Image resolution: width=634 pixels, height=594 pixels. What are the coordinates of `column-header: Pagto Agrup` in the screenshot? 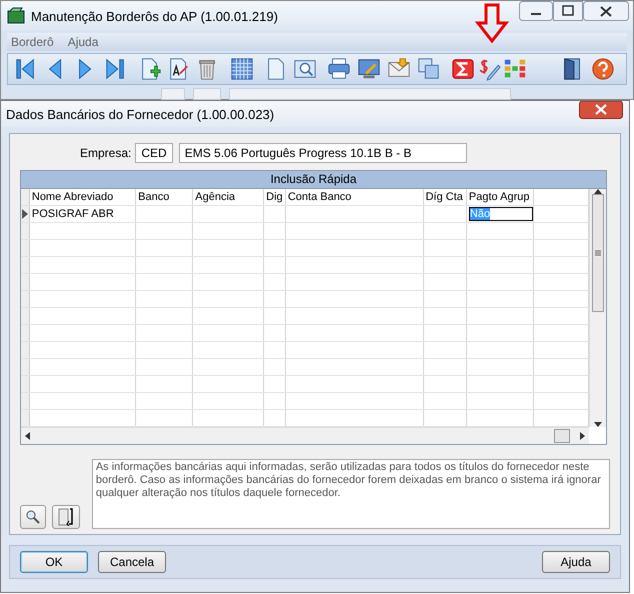 It's located at (500, 197).